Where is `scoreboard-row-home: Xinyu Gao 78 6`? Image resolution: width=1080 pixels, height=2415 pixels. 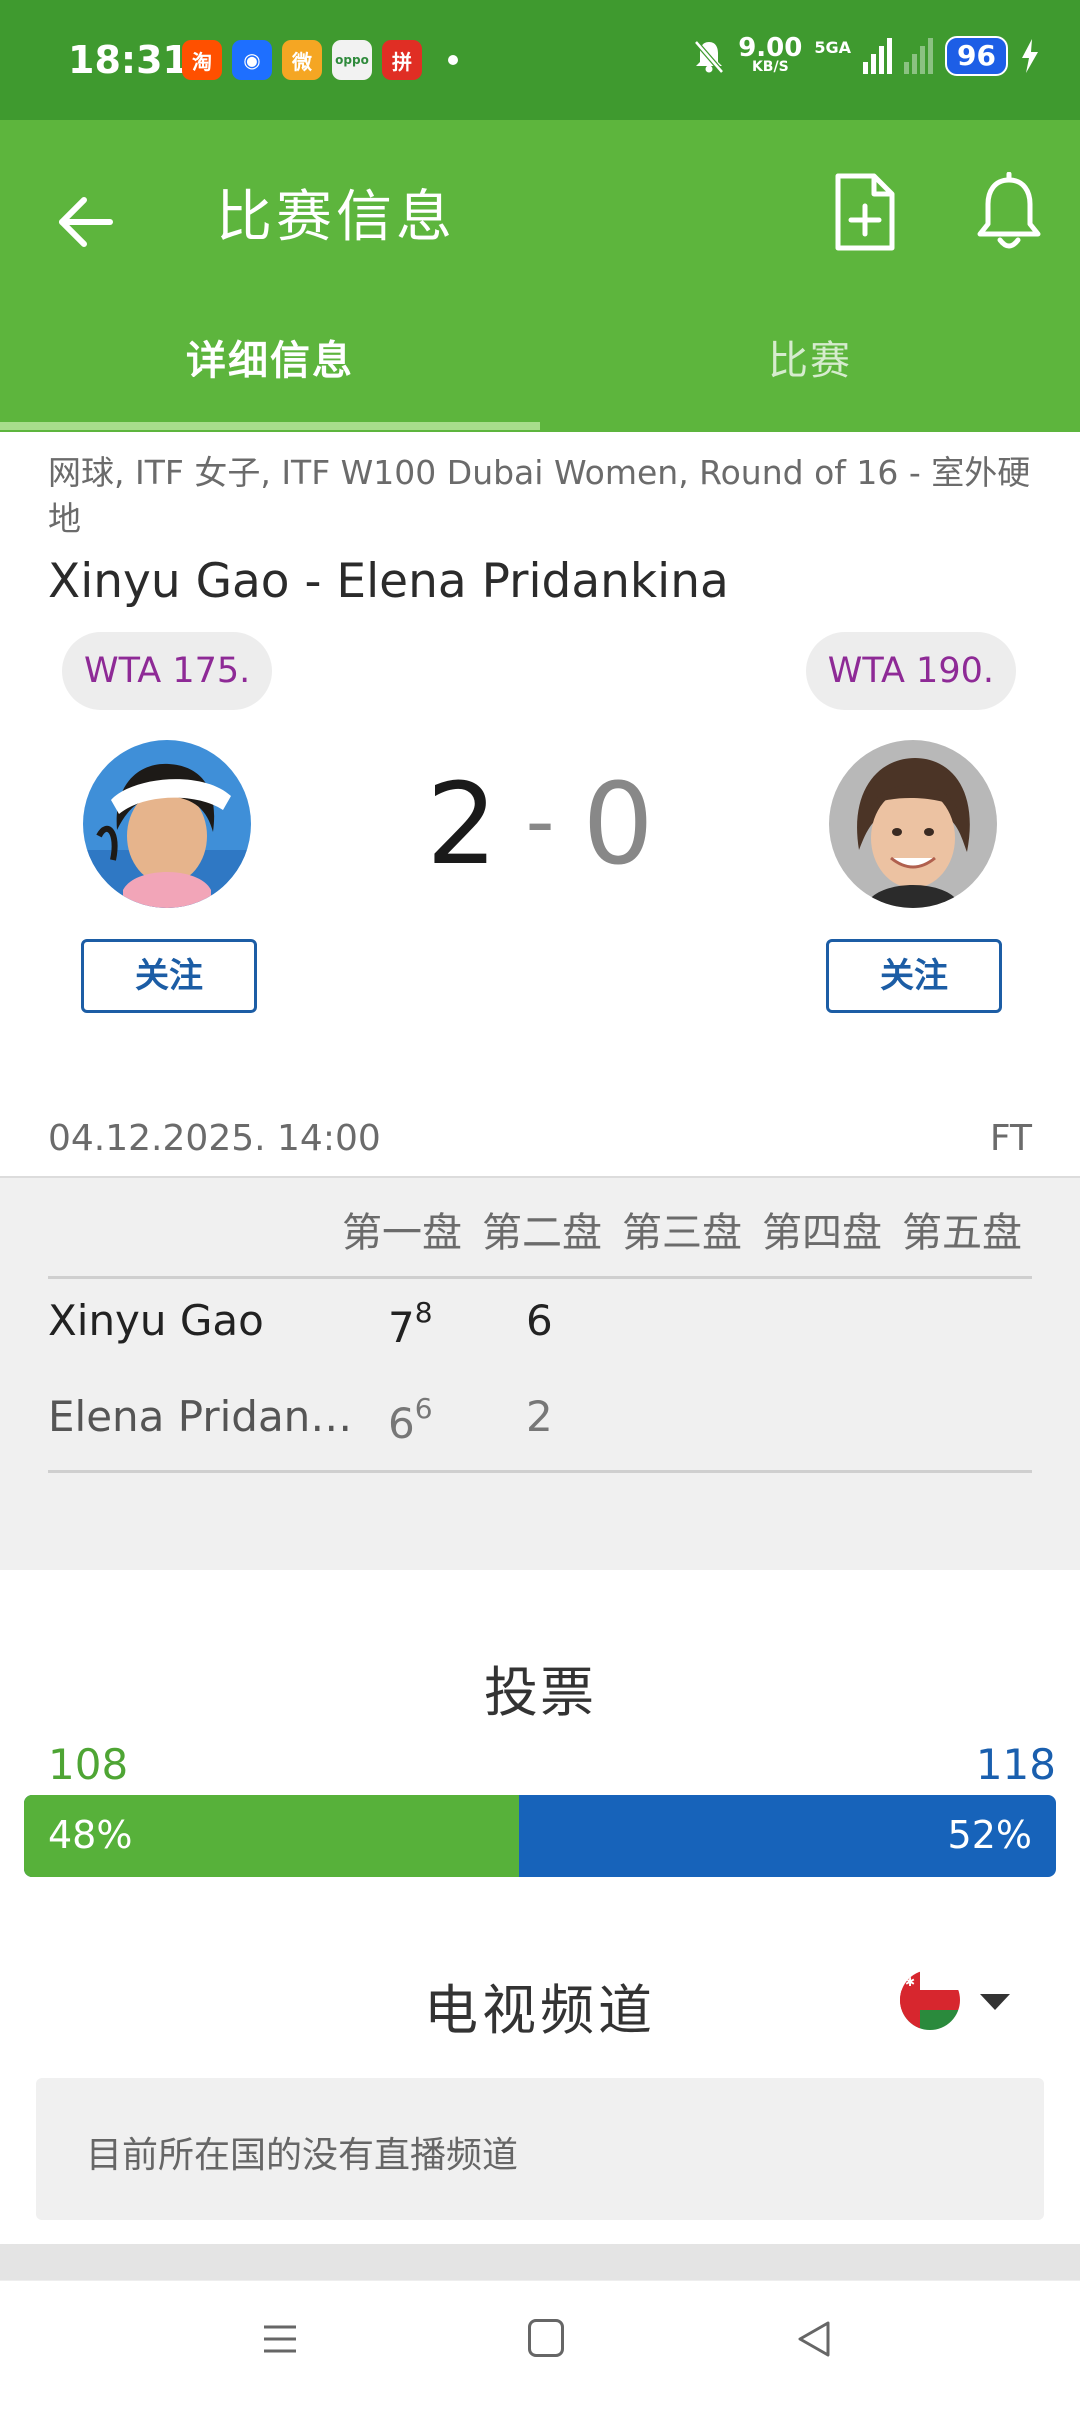
scoreboard-row-home: Xinyu Gao 78 6 is located at coordinates (540, 1319).